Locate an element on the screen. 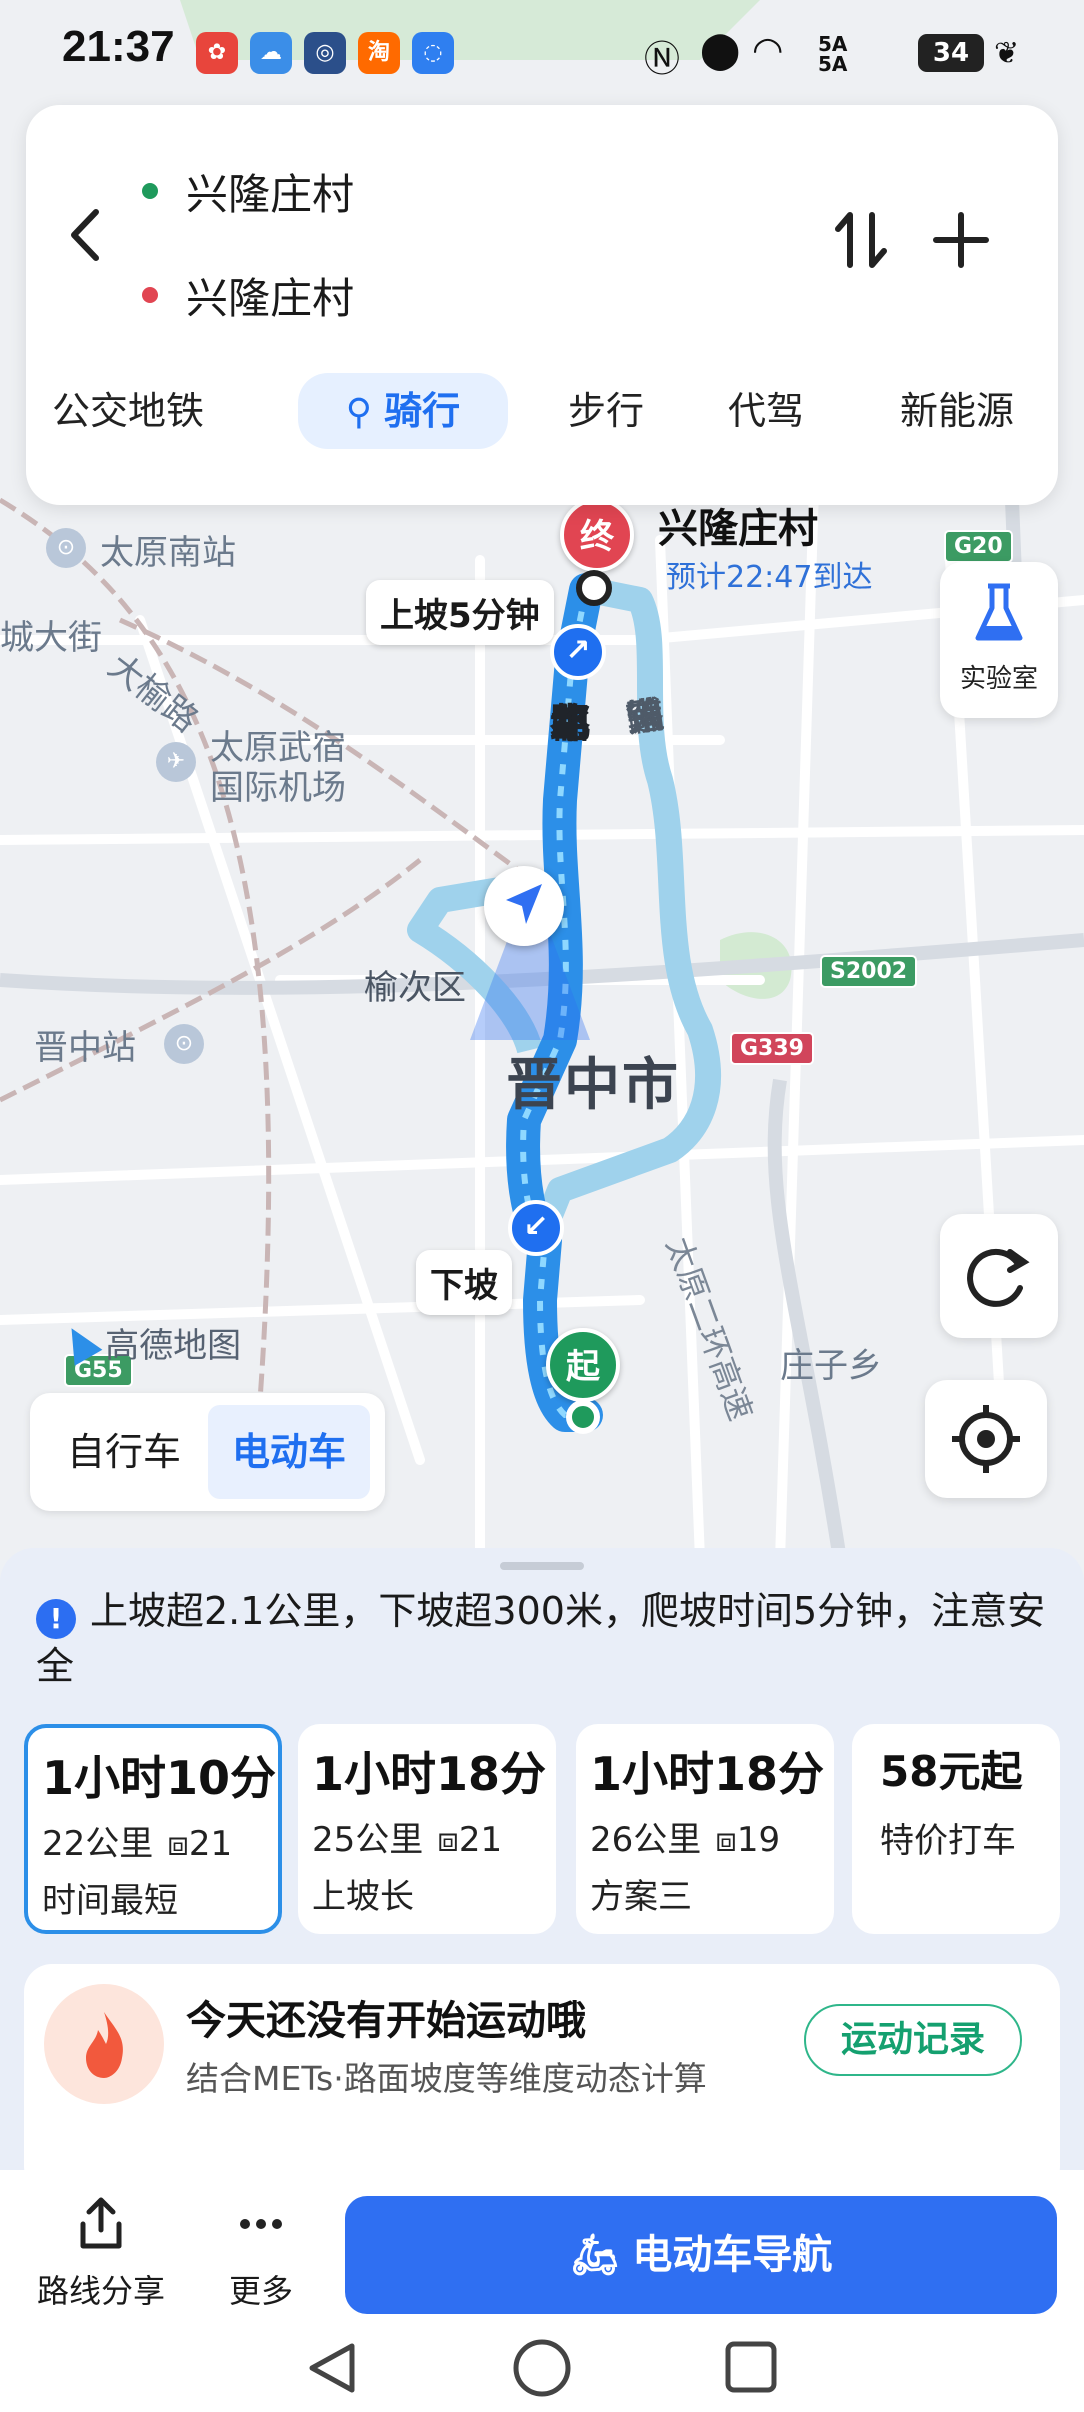 This screenshot has height=2412, width=1084. share-icon is located at coordinates (101, 2223).